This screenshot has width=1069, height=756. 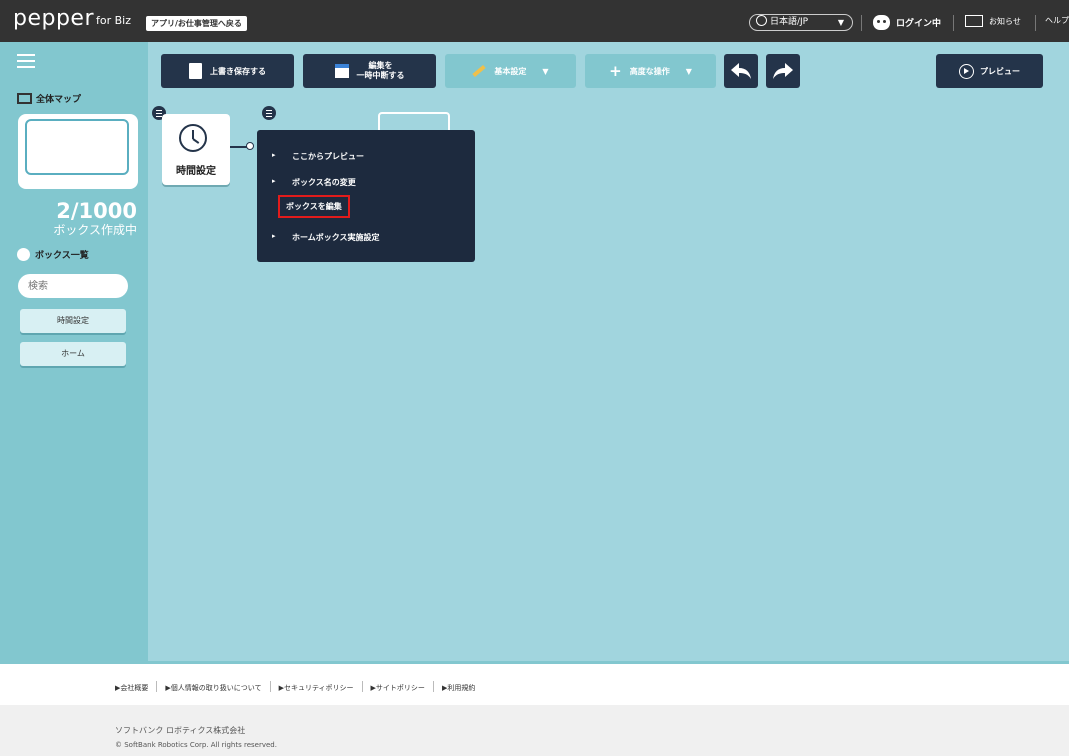 What do you see at coordinates (73, 286) in the screenshot?
I see `box-search-input` at bounding box center [73, 286].